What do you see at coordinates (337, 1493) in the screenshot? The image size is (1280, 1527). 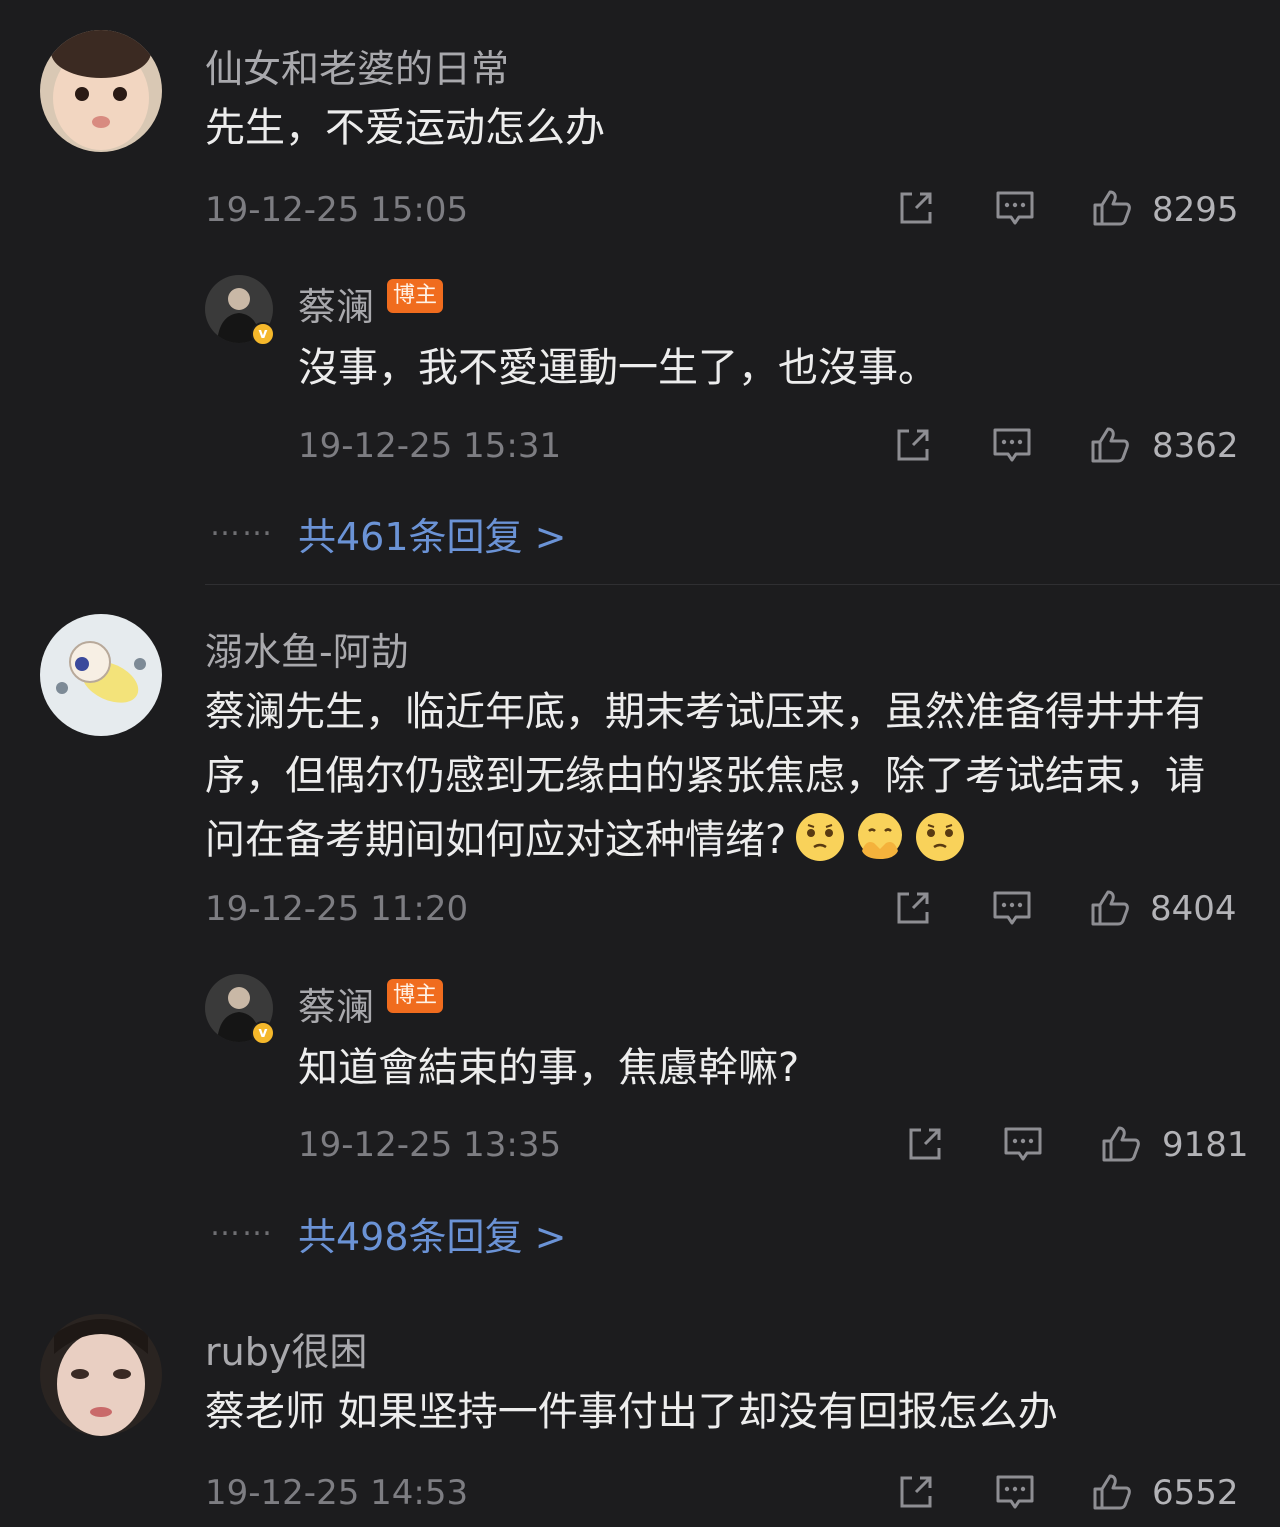 I see `comment-time: 19-12-25 14:53` at bounding box center [337, 1493].